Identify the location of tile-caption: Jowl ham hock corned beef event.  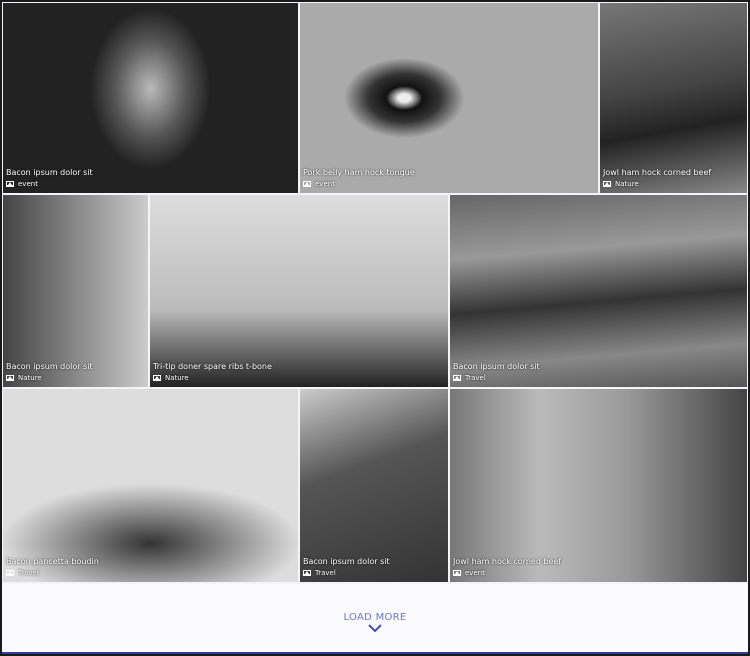
(507, 567).